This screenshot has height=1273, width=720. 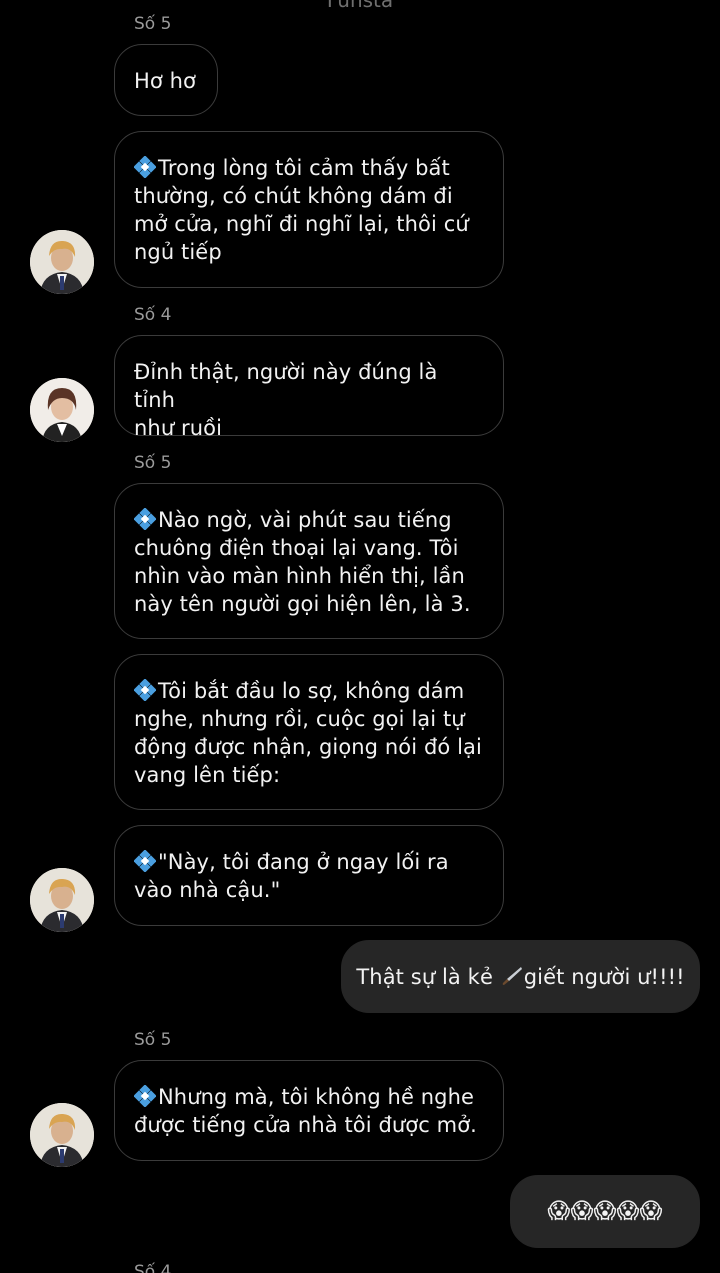 What do you see at coordinates (308, 520) in the screenshot?
I see `message-line: Nào ngờ, vài phút sau tiếng` at bounding box center [308, 520].